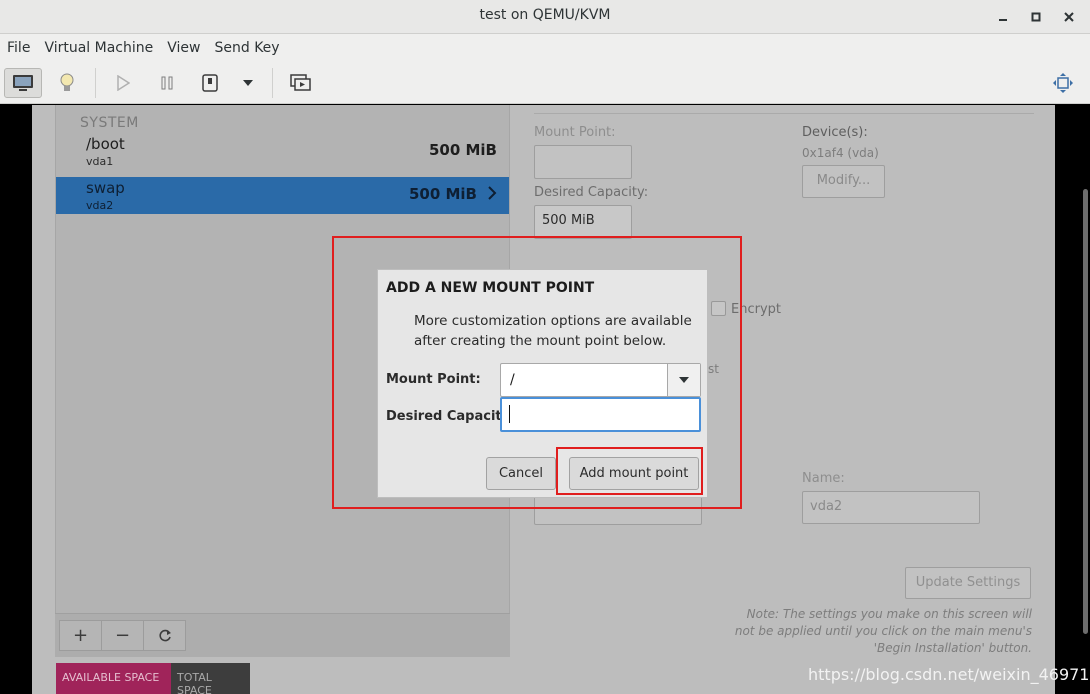 The height and width of the screenshot is (694, 1090). Describe the element at coordinates (1085, 411) in the screenshot. I see `scrollbar-thumb` at that location.